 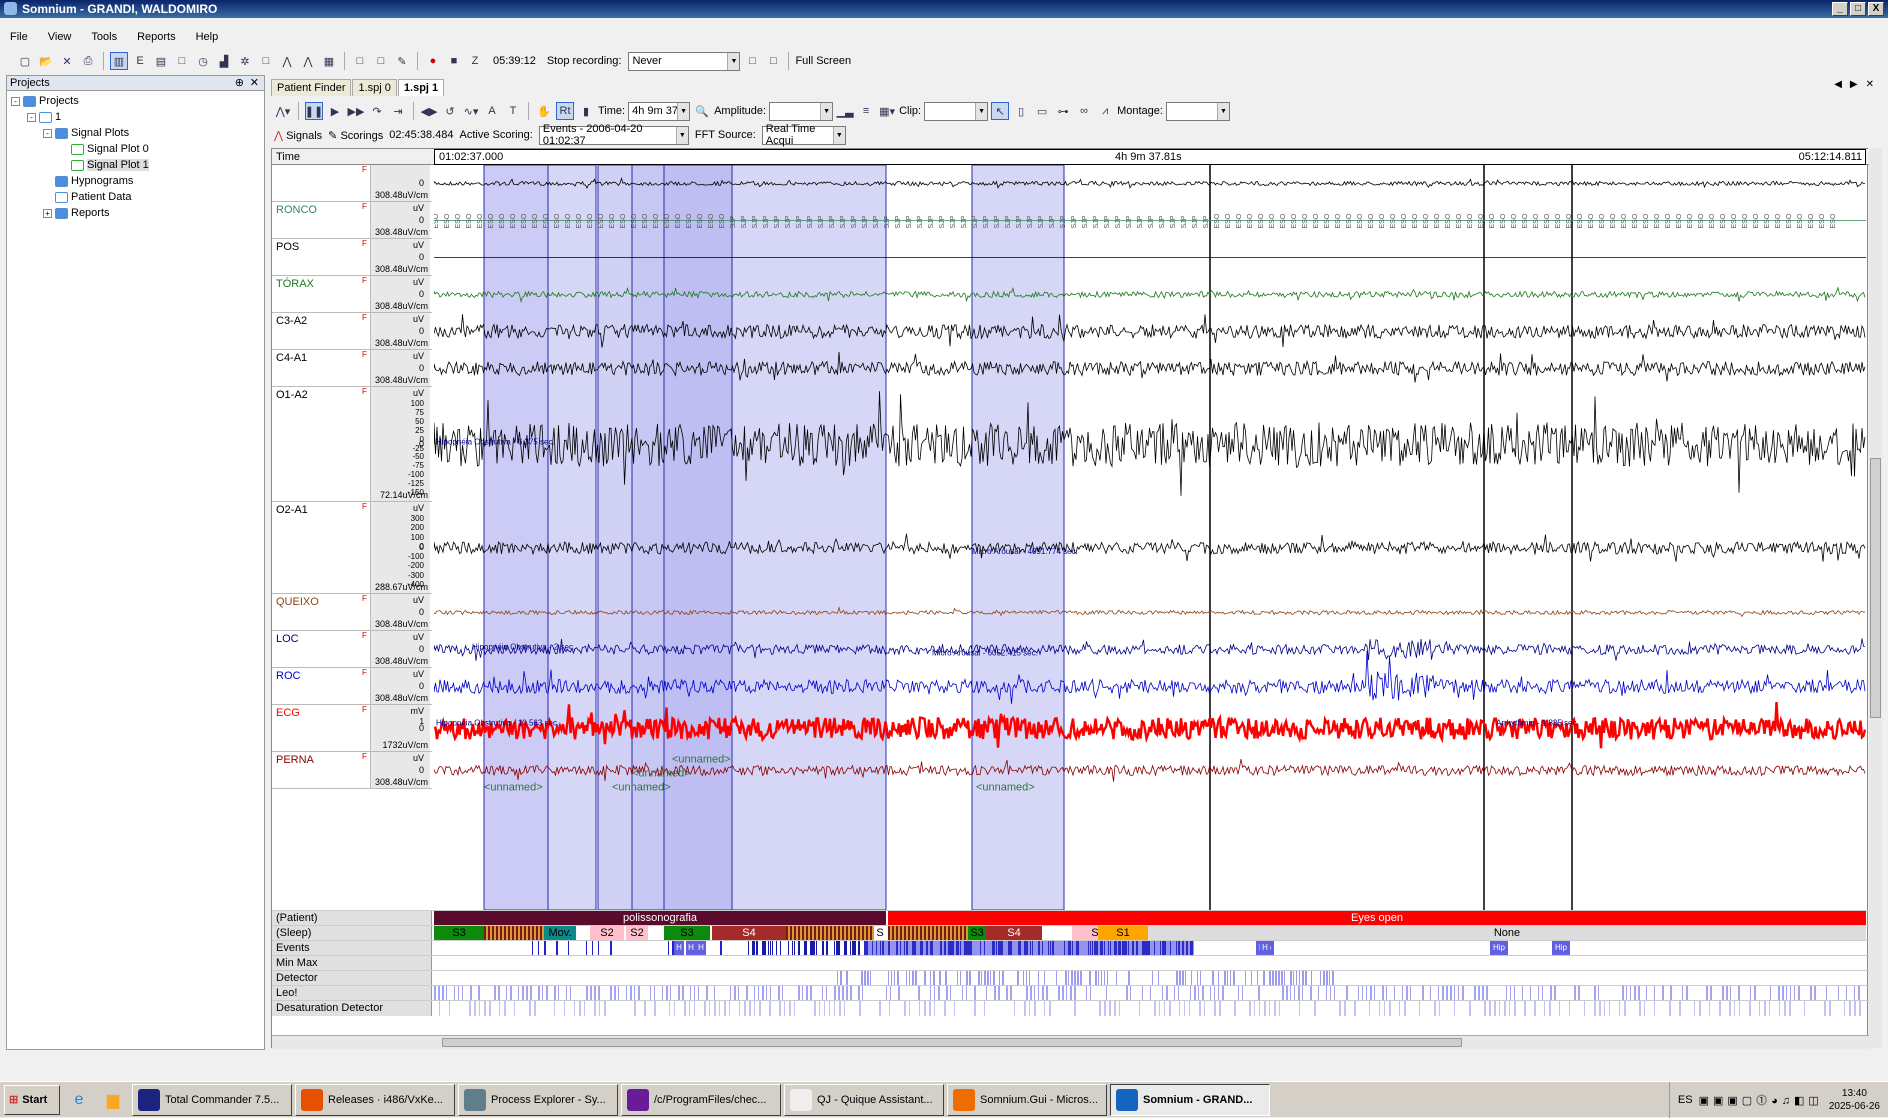 I want to click on pointer-icon: ↖, so click(x=1000, y=111).